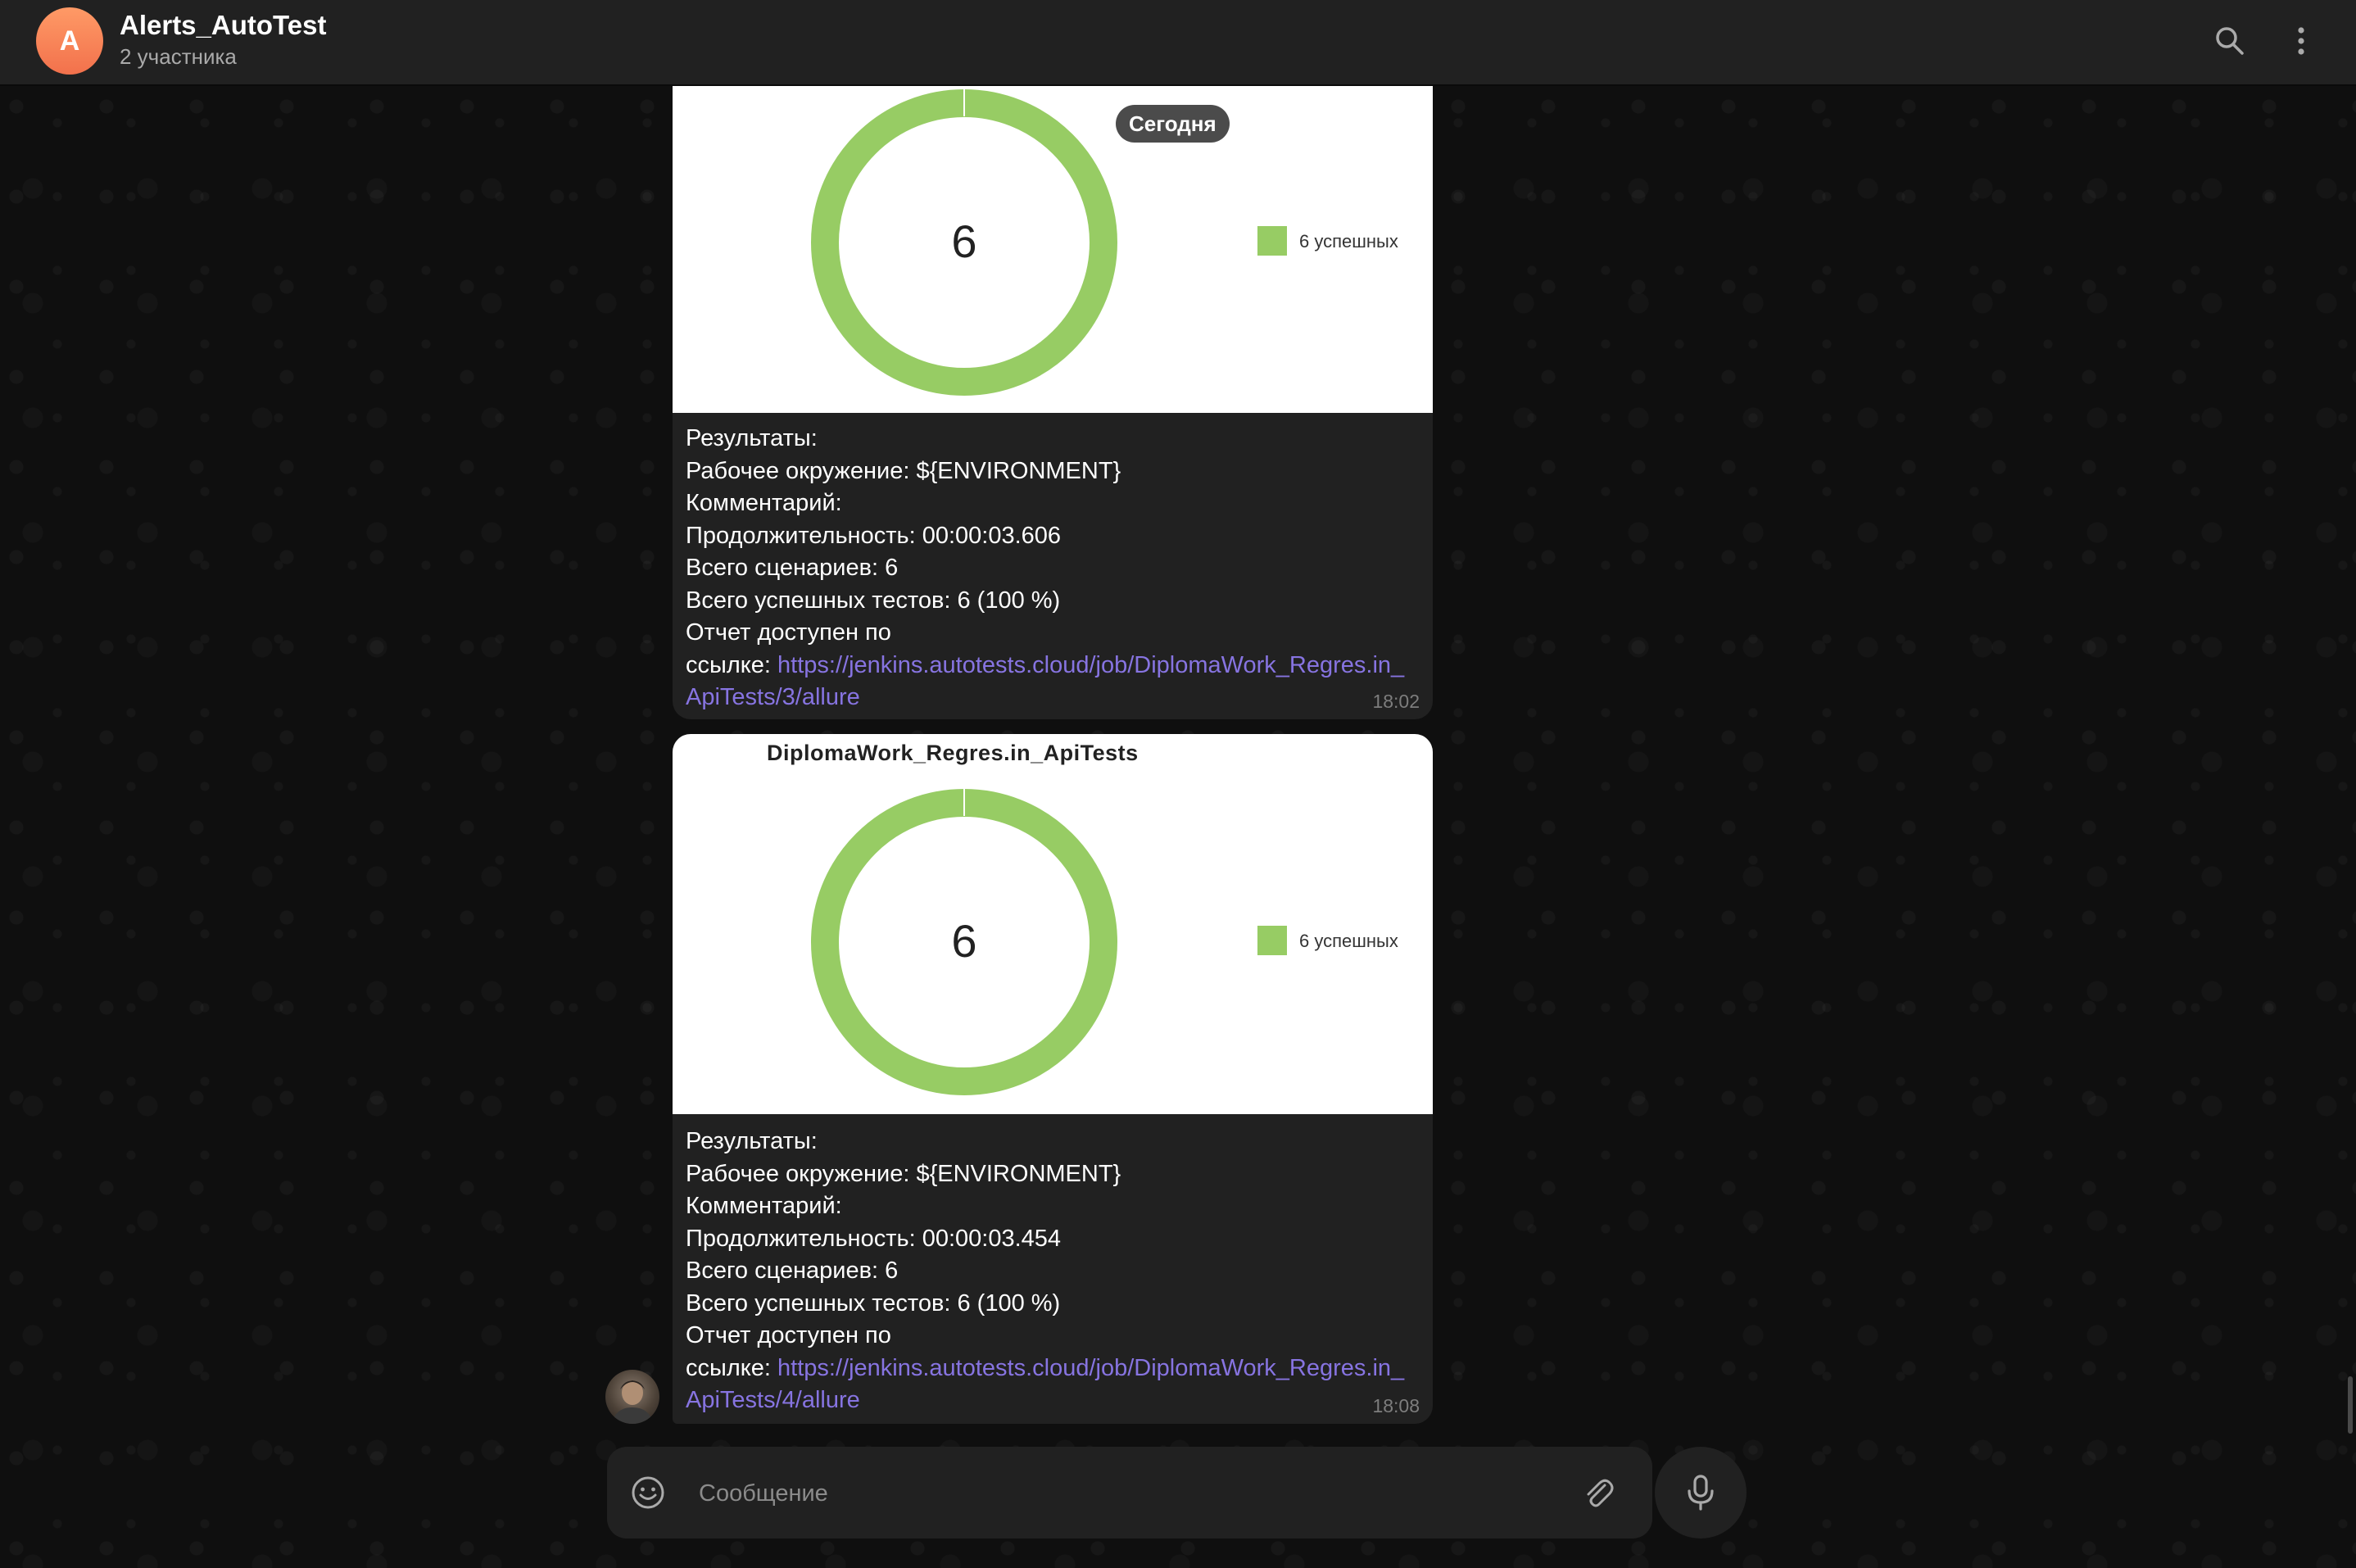 Image resolution: width=2356 pixels, height=1568 pixels. What do you see at coordinates (2230, 41) in the screenshot?
I see `search-icon` at bounding box center [2230, 41].